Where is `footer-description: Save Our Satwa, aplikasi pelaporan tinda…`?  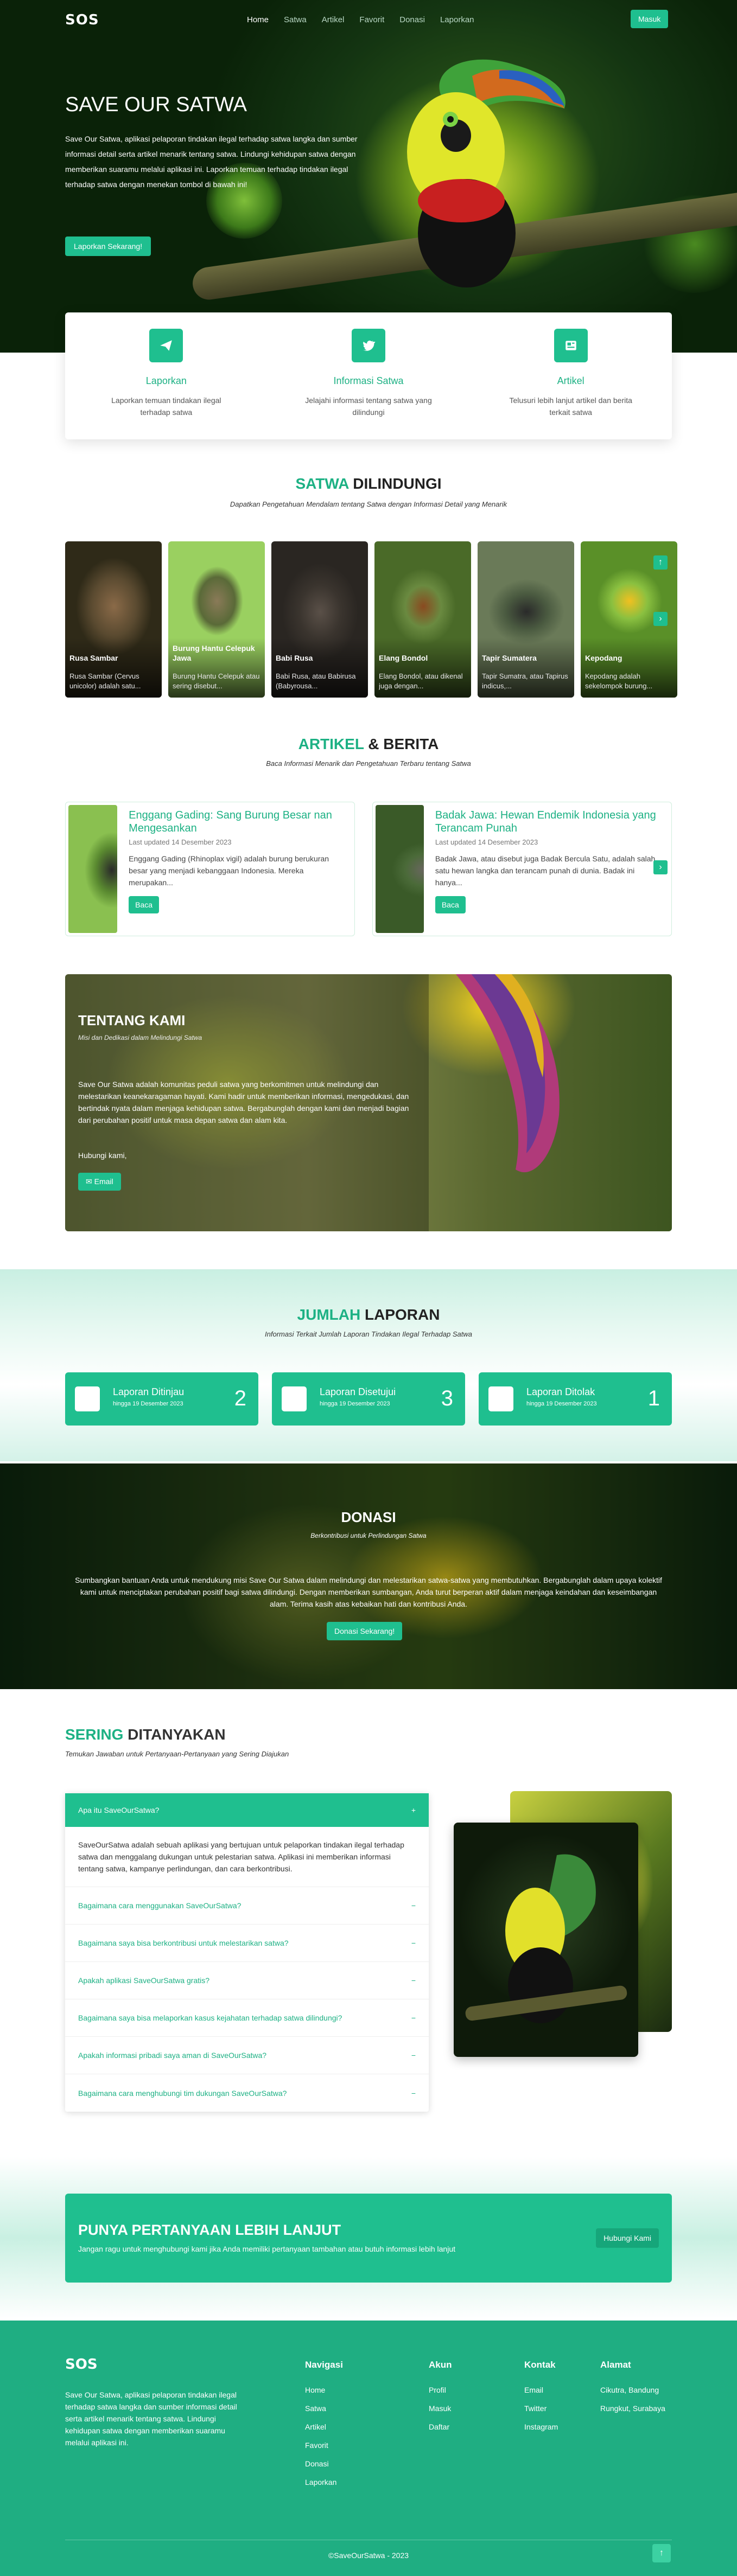 footer-description: Save Our Satwa, aplikasi pelaporan tinda… is located at coordinates (151, 2418).